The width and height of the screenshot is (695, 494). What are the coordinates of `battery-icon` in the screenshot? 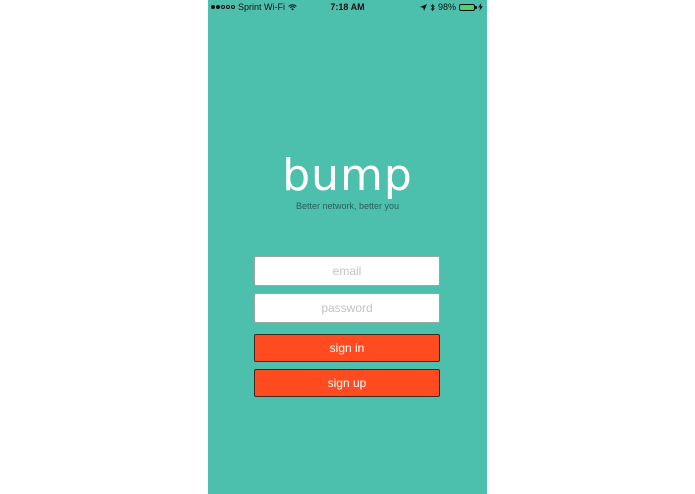 It's located at (468, 7).